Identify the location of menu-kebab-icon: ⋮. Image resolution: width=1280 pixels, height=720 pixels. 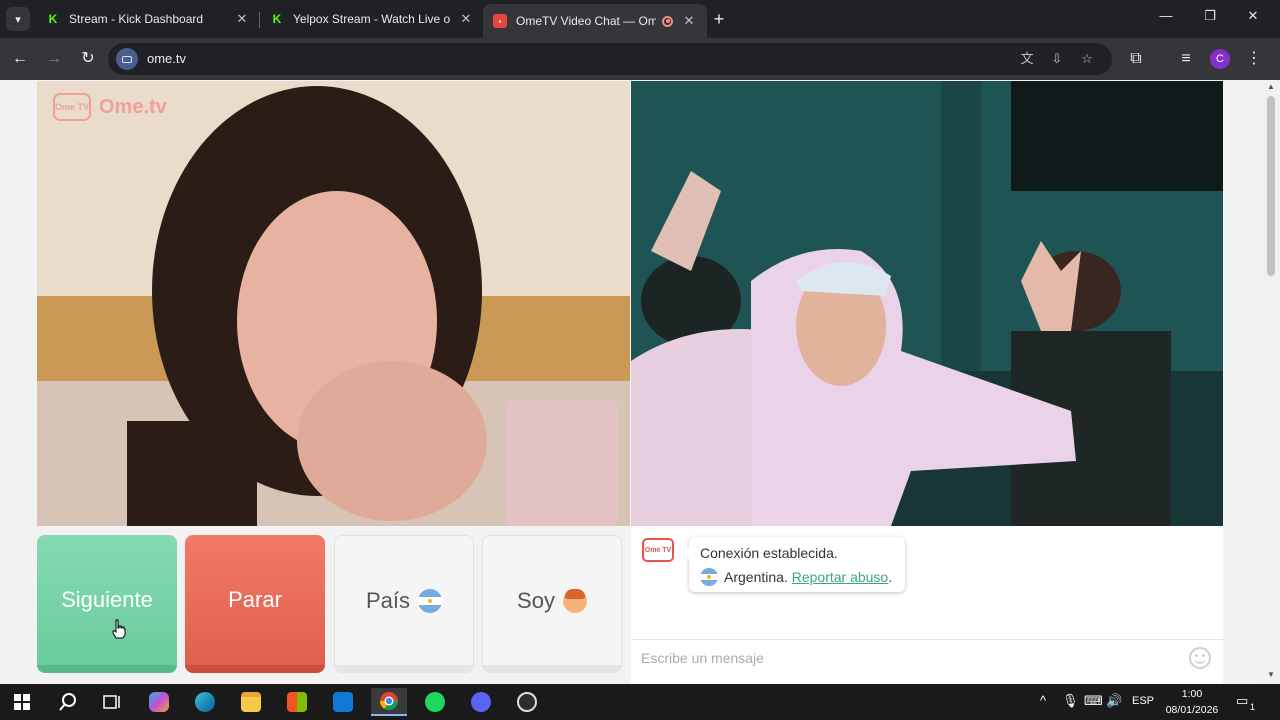
(1254, 59).